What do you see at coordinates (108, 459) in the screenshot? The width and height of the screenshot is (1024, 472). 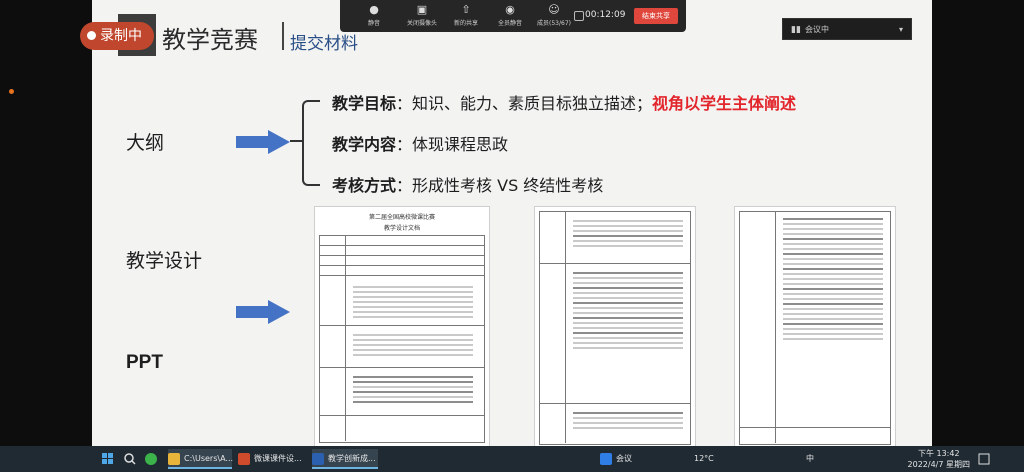 I see `windows-start-icon` at bounding box center [108, 459].